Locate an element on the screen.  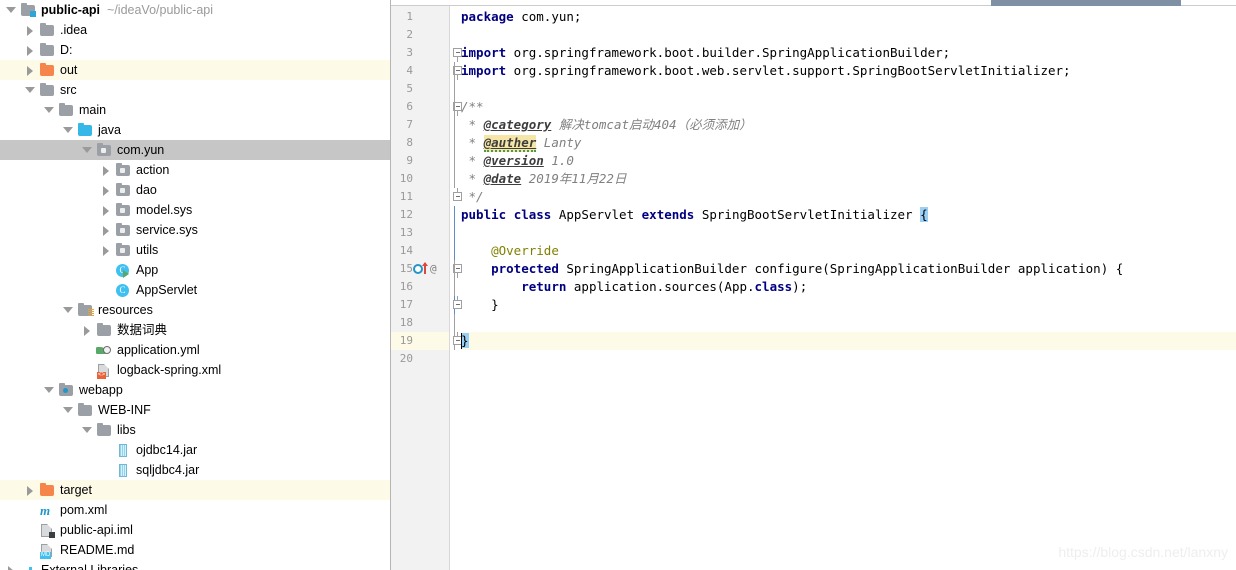
tree-item-label: main is located at coordinates (93, 110).